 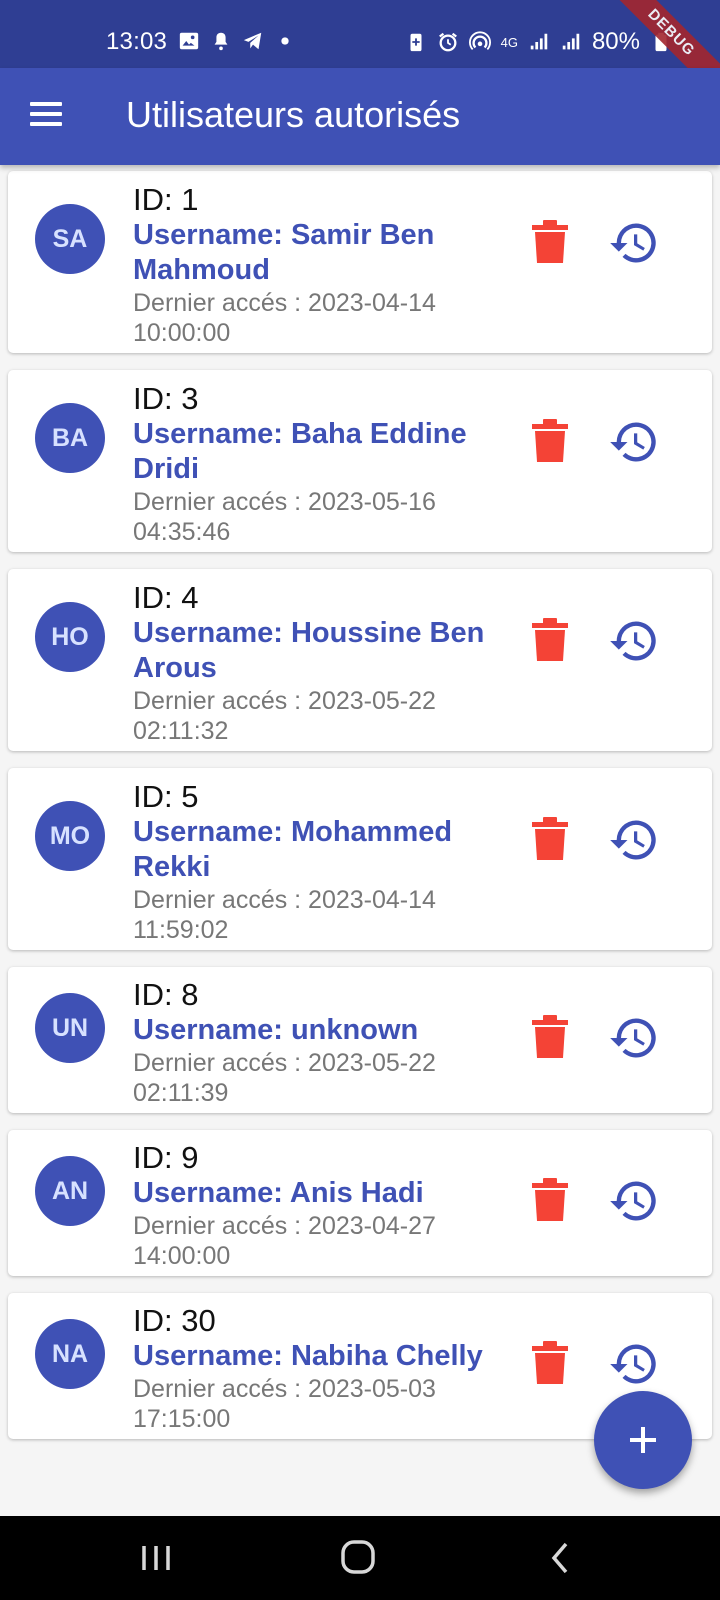 I want to click on user-name: Username: Samir Ben Mahmoud, so click(x=284, y=252).